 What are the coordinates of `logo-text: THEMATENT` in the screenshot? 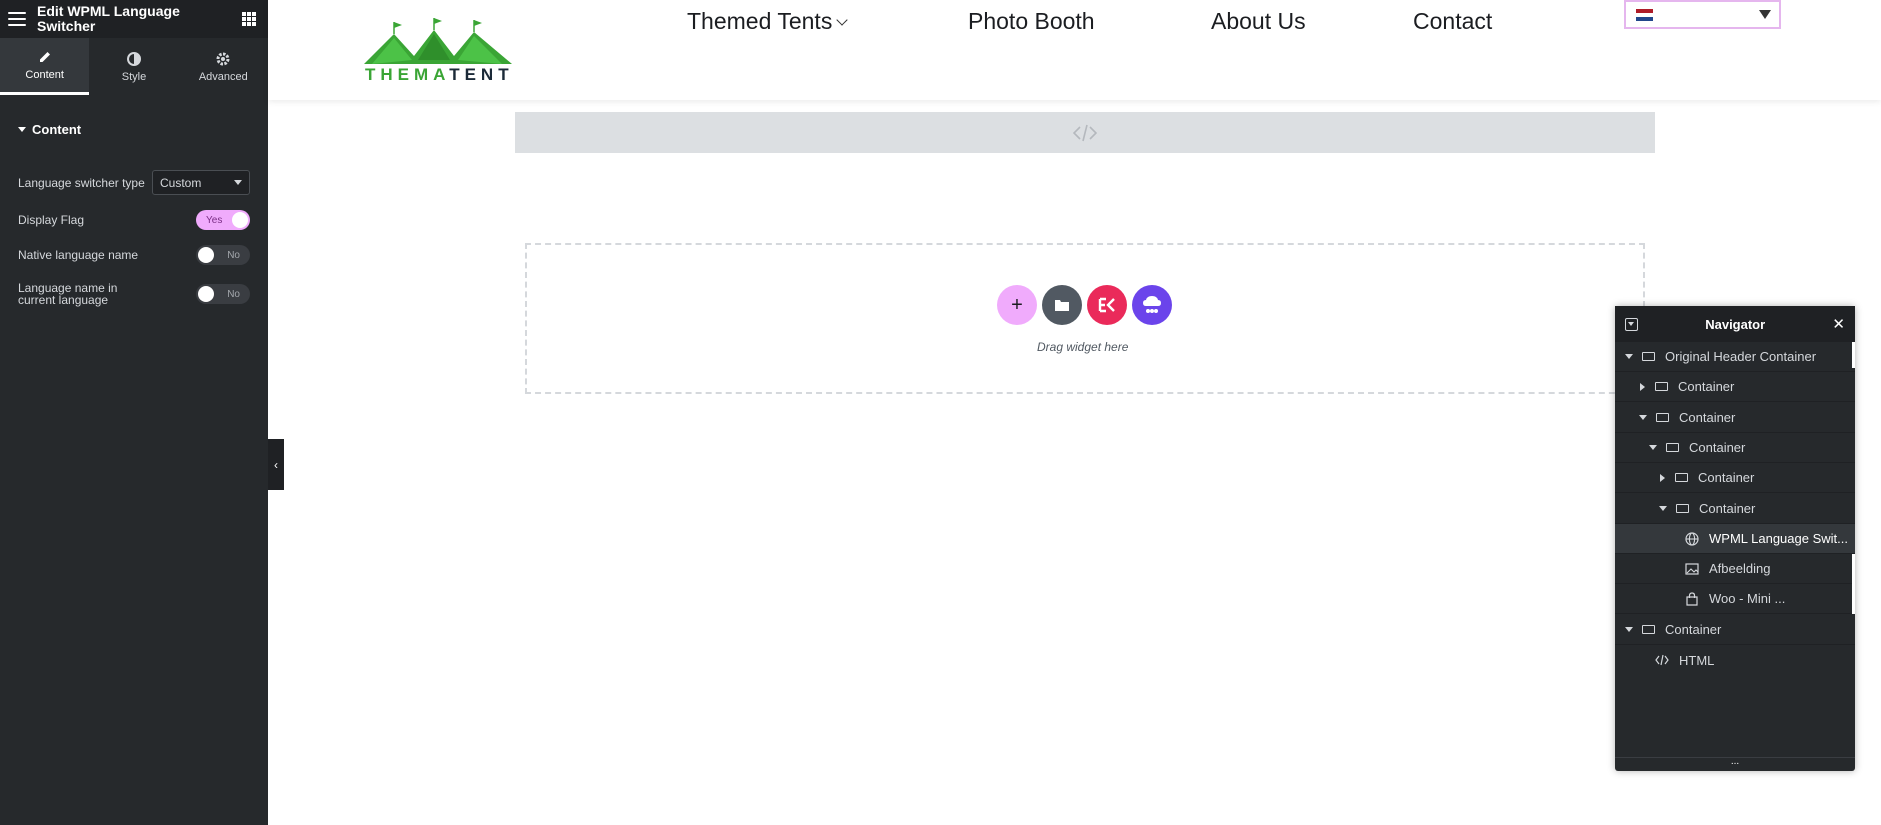 It's located at (439, 75).